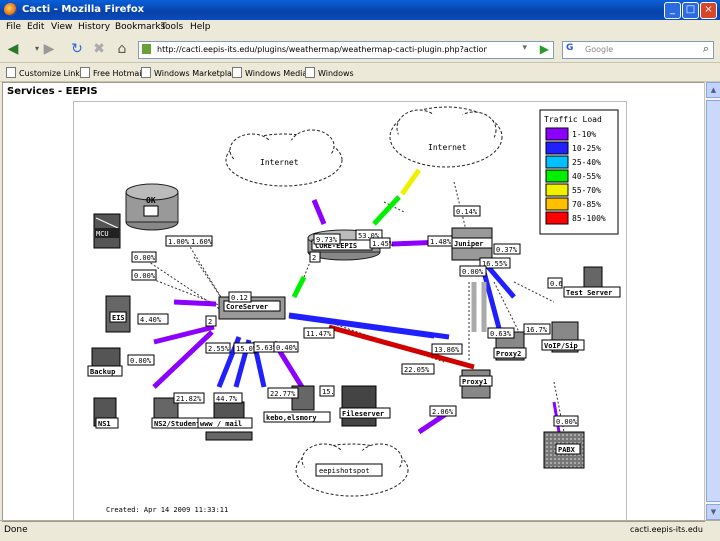  What do you see at coordinates (35, 27) in the screenshot?
I see `menu-edit: Edit` at bounding box center [35, 27].